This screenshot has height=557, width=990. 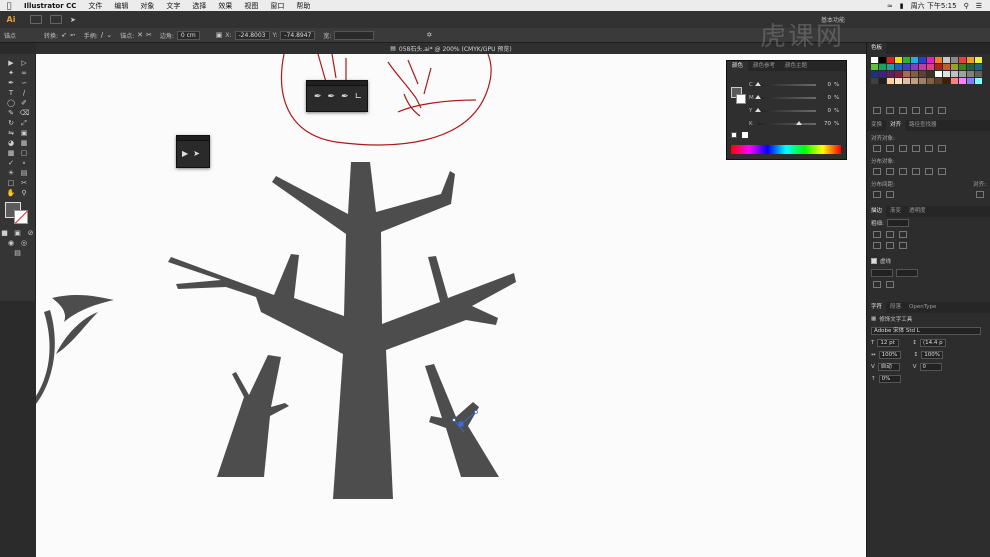 What do you see at coordinates (923, 125) in the screenshot?
I see `tab-pathfinder: 路径查找器` at bounding box center [923, 125].